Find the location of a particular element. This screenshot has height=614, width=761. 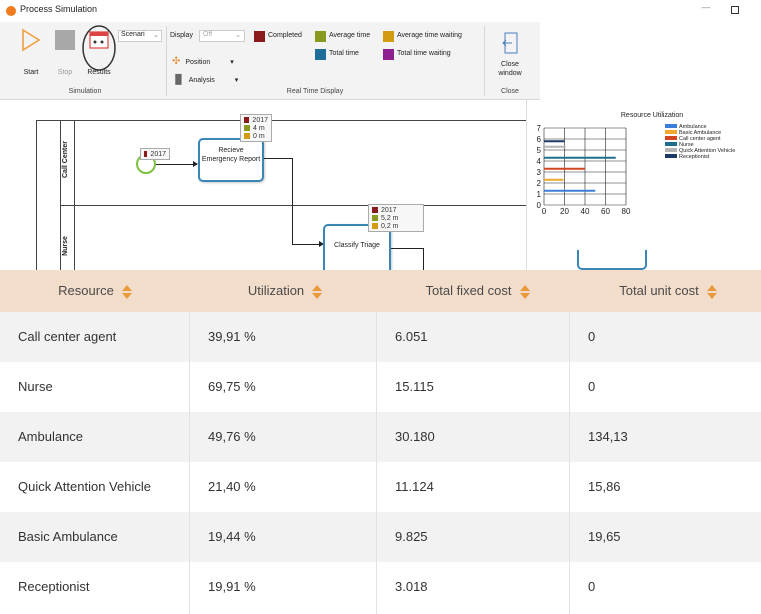

cell-total-fixed-cost: 9.825 is located at coordinates (411, 536).